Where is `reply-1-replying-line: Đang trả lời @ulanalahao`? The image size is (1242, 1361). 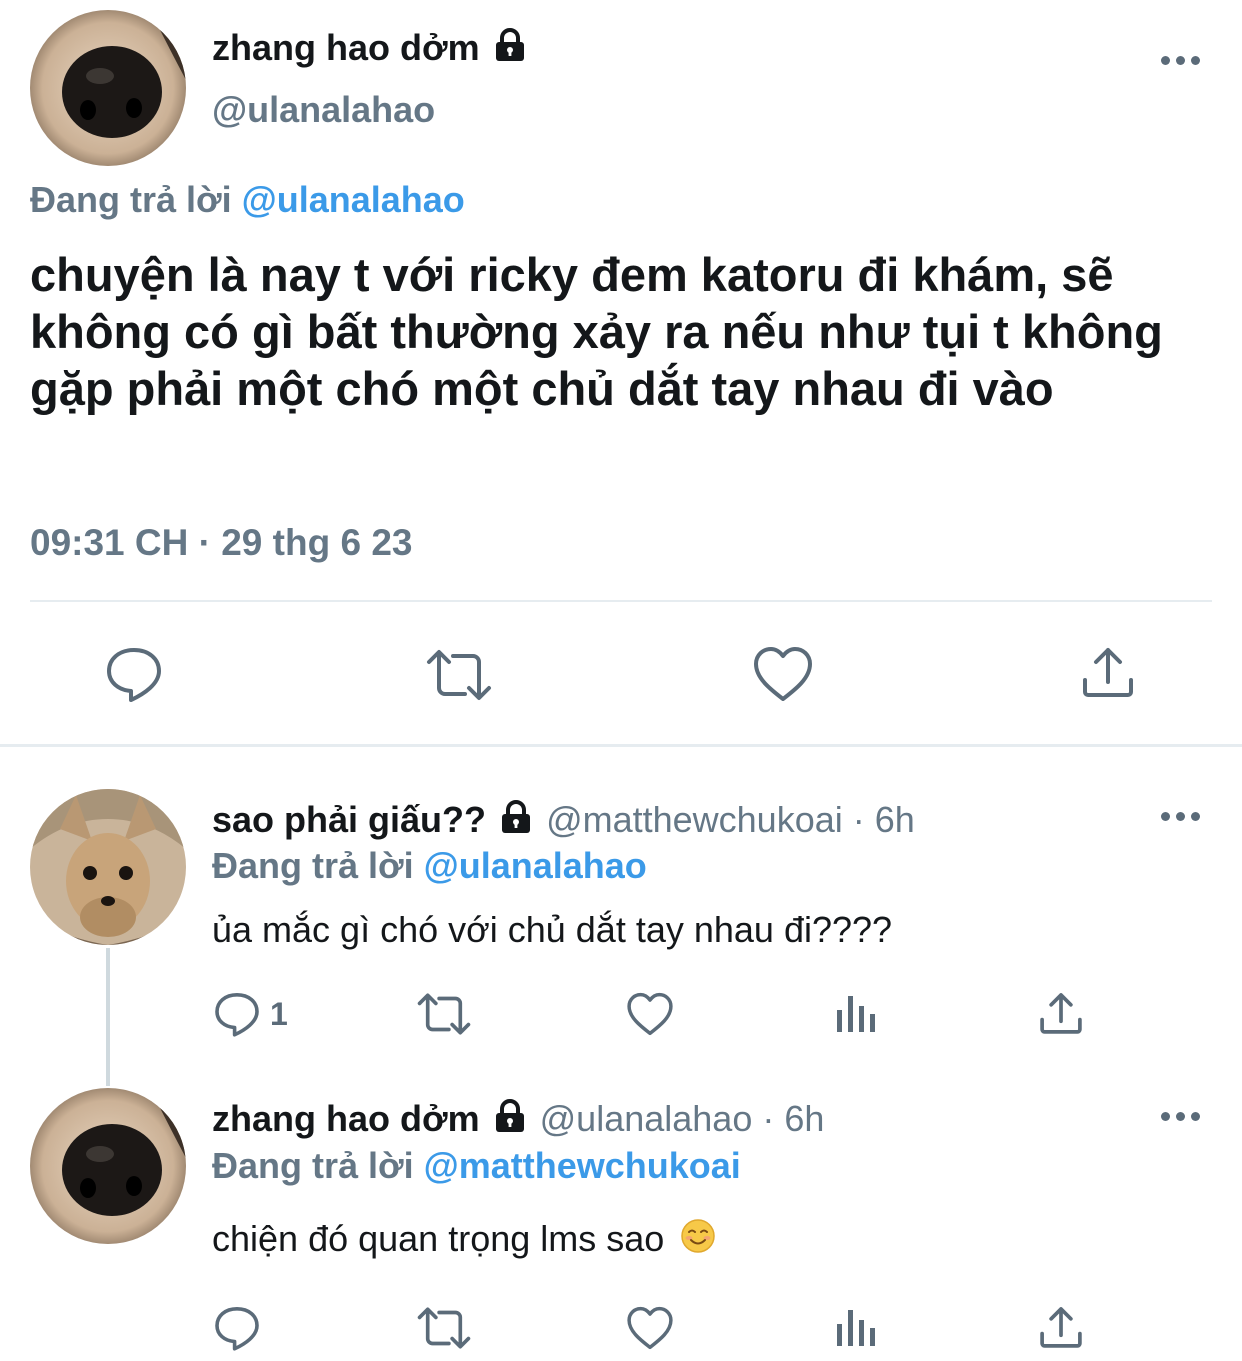
reply-1-replying-line: Đang trả lời @ulanalahao is located at coordinates (429, 866).